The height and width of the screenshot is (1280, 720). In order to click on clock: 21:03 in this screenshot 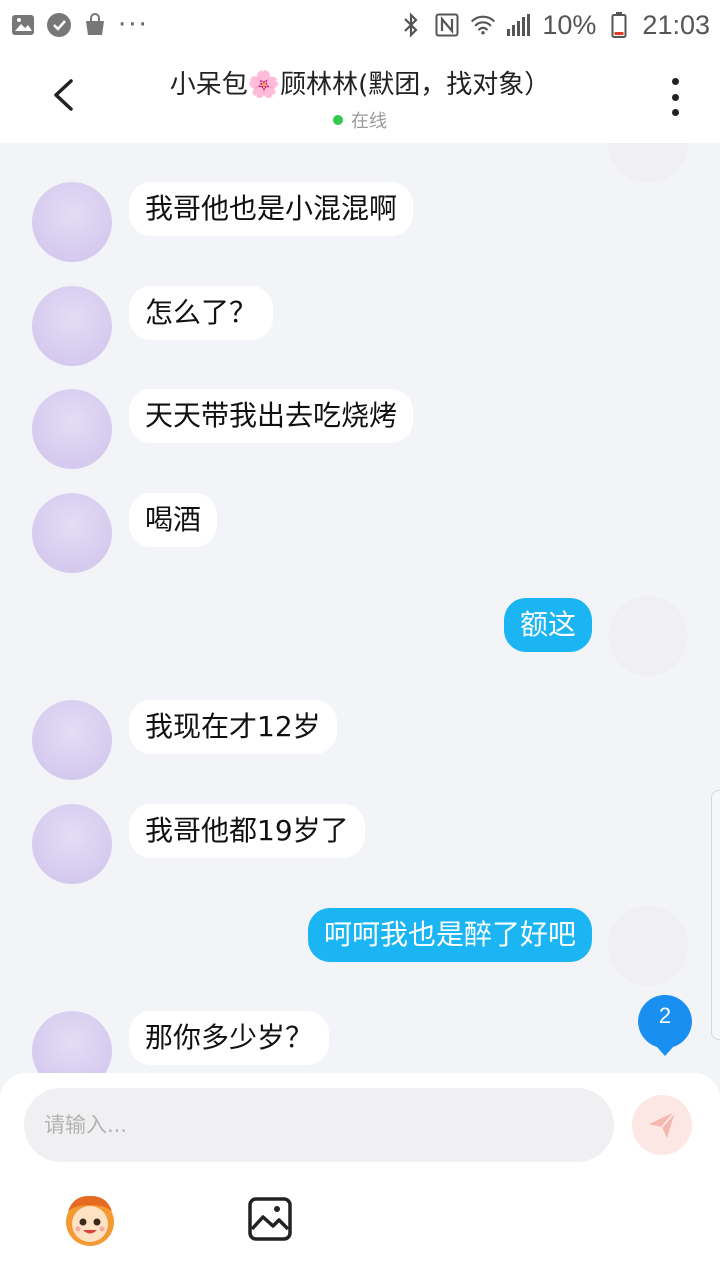, I will do `click(676, 24)`.